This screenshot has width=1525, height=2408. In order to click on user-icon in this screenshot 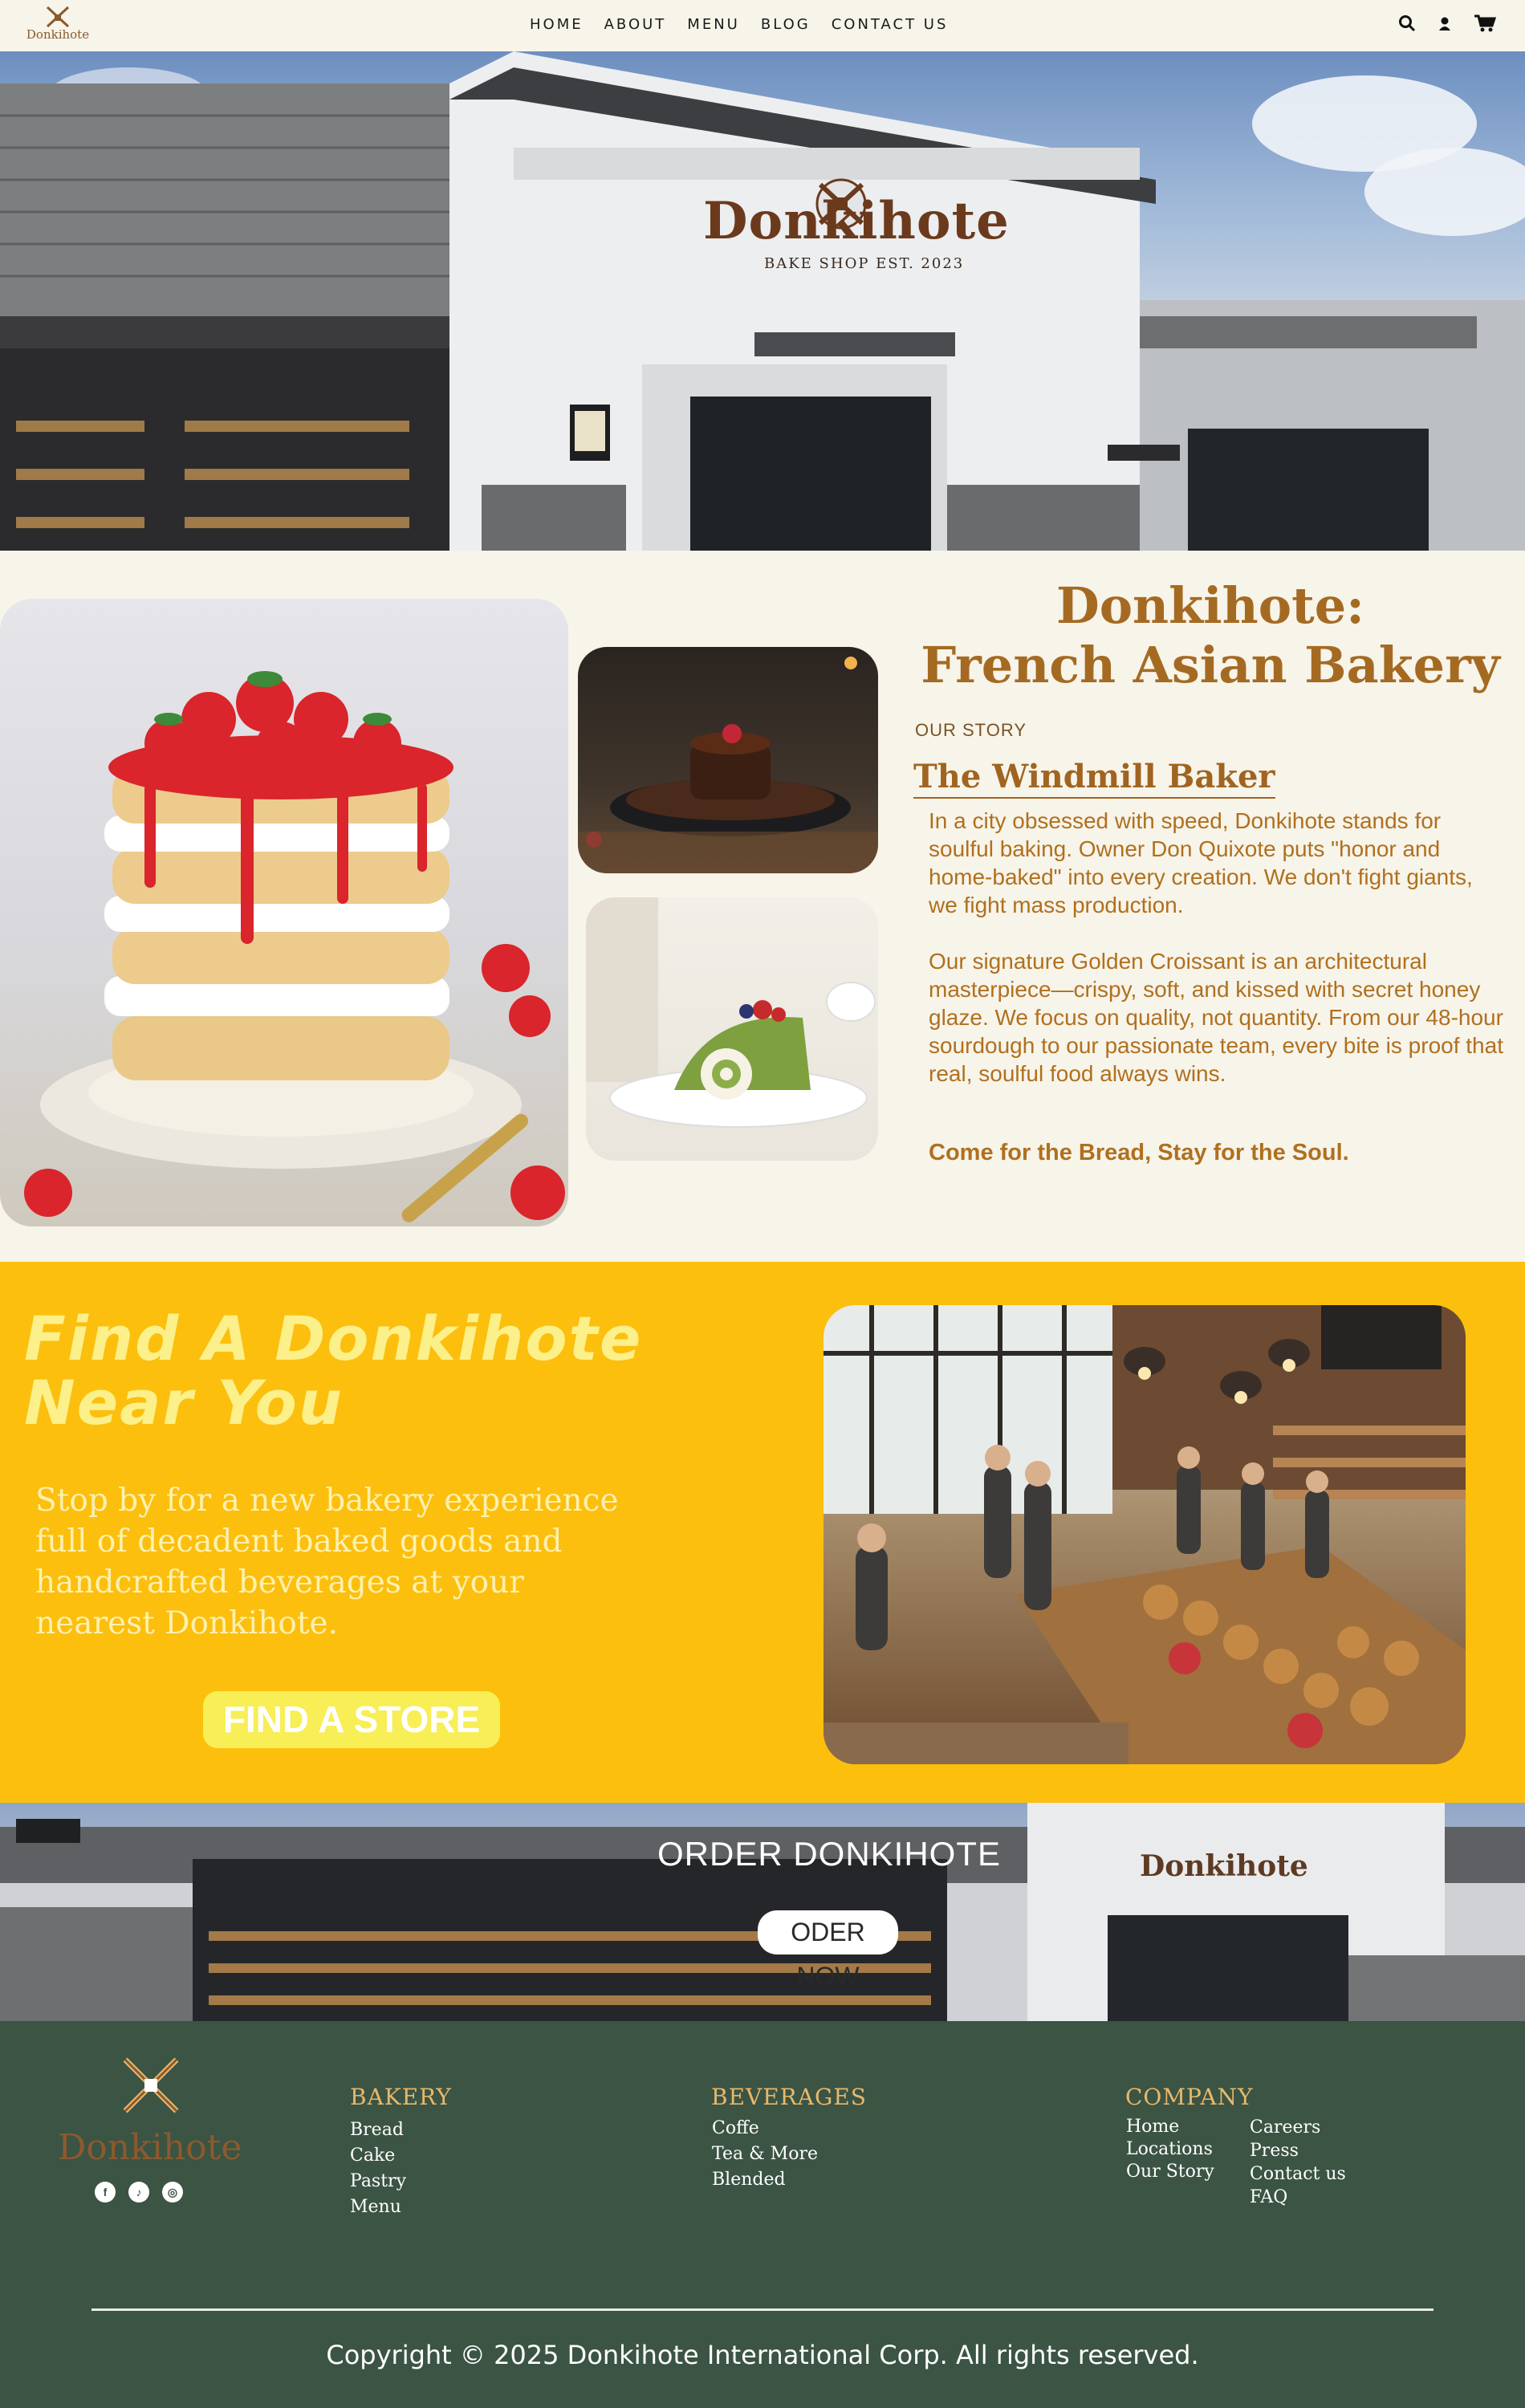, I will do `click(1445, 23)`.